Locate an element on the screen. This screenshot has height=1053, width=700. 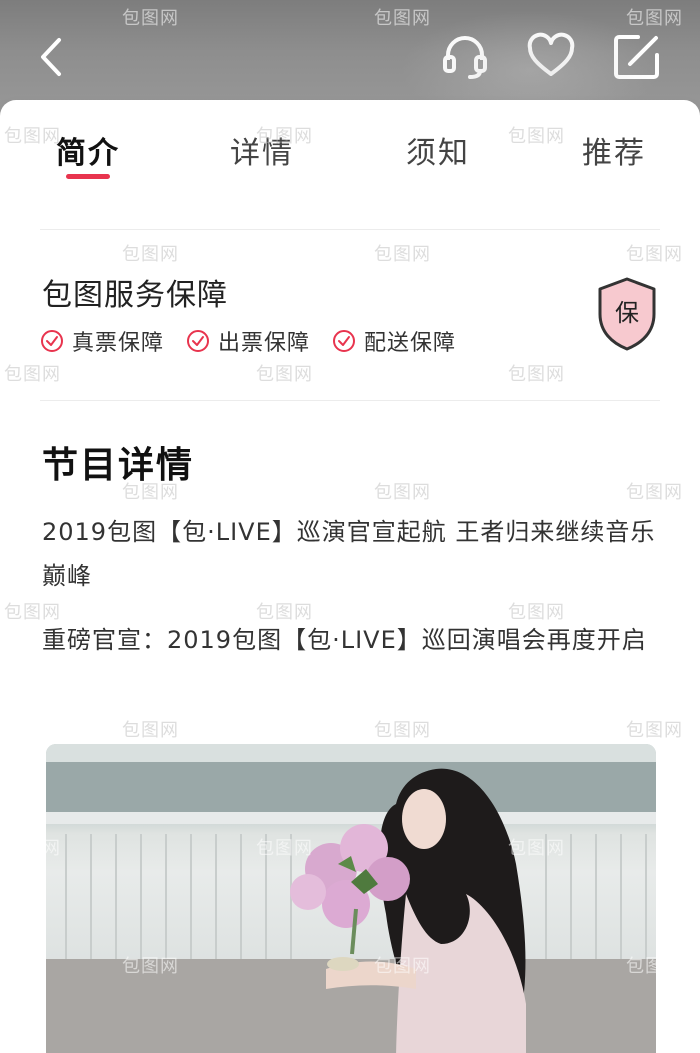
guarantee-item-label: 配送保障 is located at coordinates (410, 343).